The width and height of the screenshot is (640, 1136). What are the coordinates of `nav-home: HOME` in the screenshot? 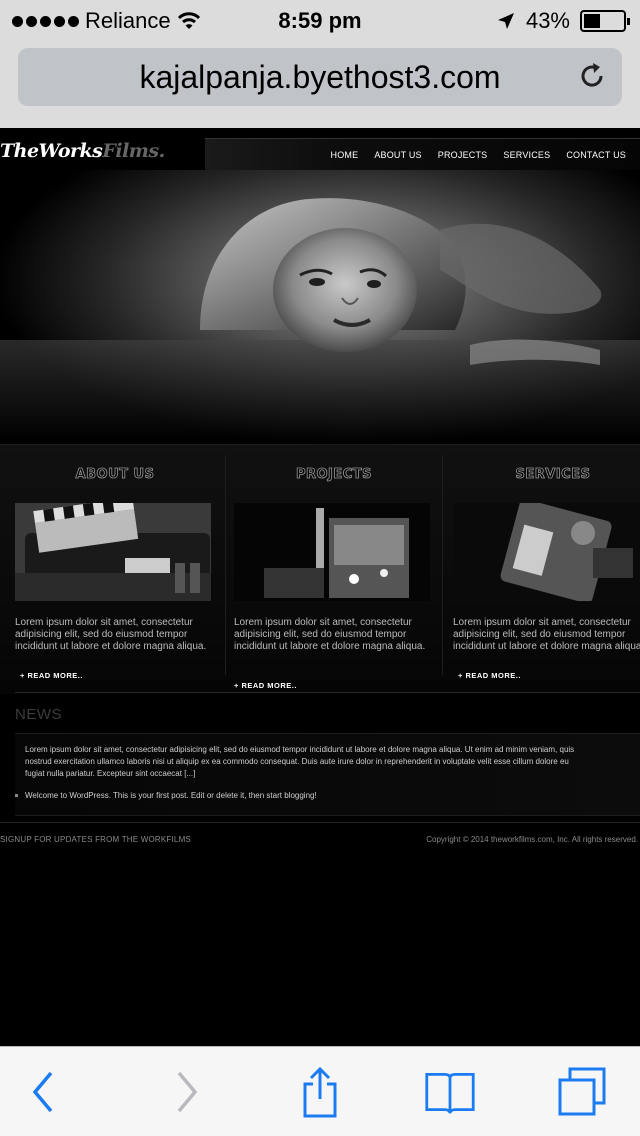 It's located at (345, 155).